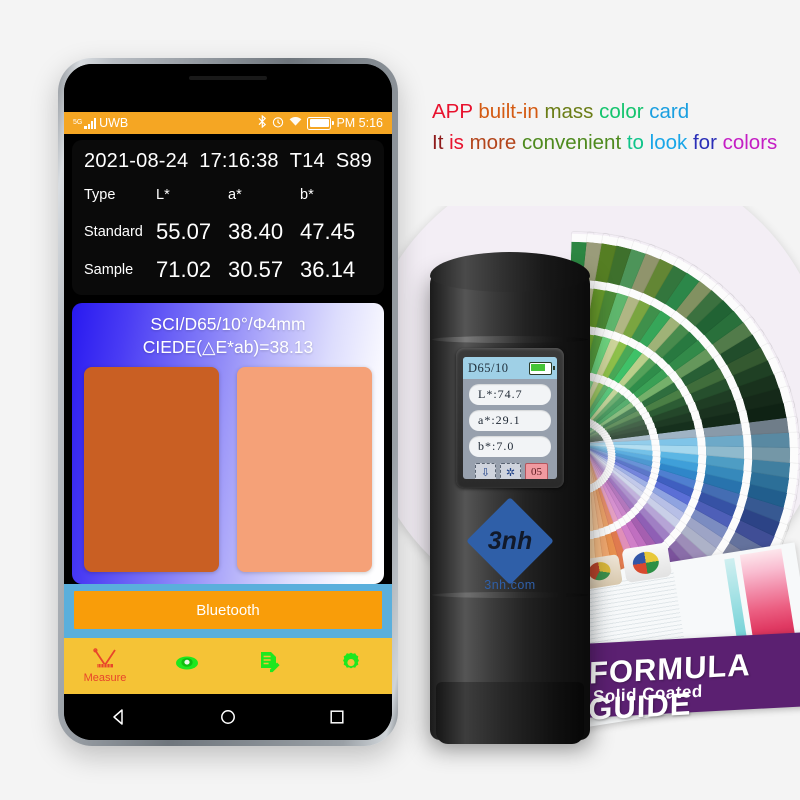 This screenshot has width=800, height=800. What do you see at coordinates (307, 161) in the screenshot?
I see `measurement-tag-t: T14` at bounding box center [307, 161].